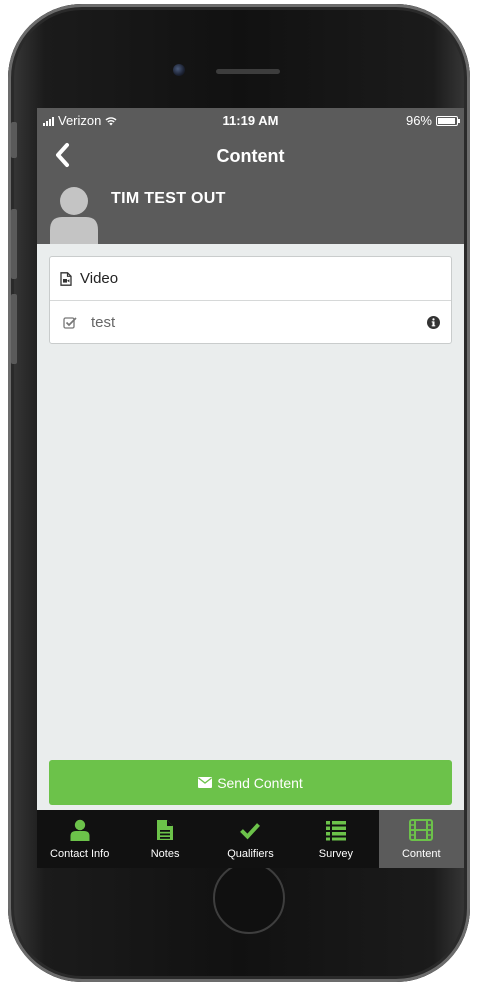  What do you see at coordinates (335, 854) in the screenshot?
I see `tab-label: Survey` at bounding box center [335, 854].